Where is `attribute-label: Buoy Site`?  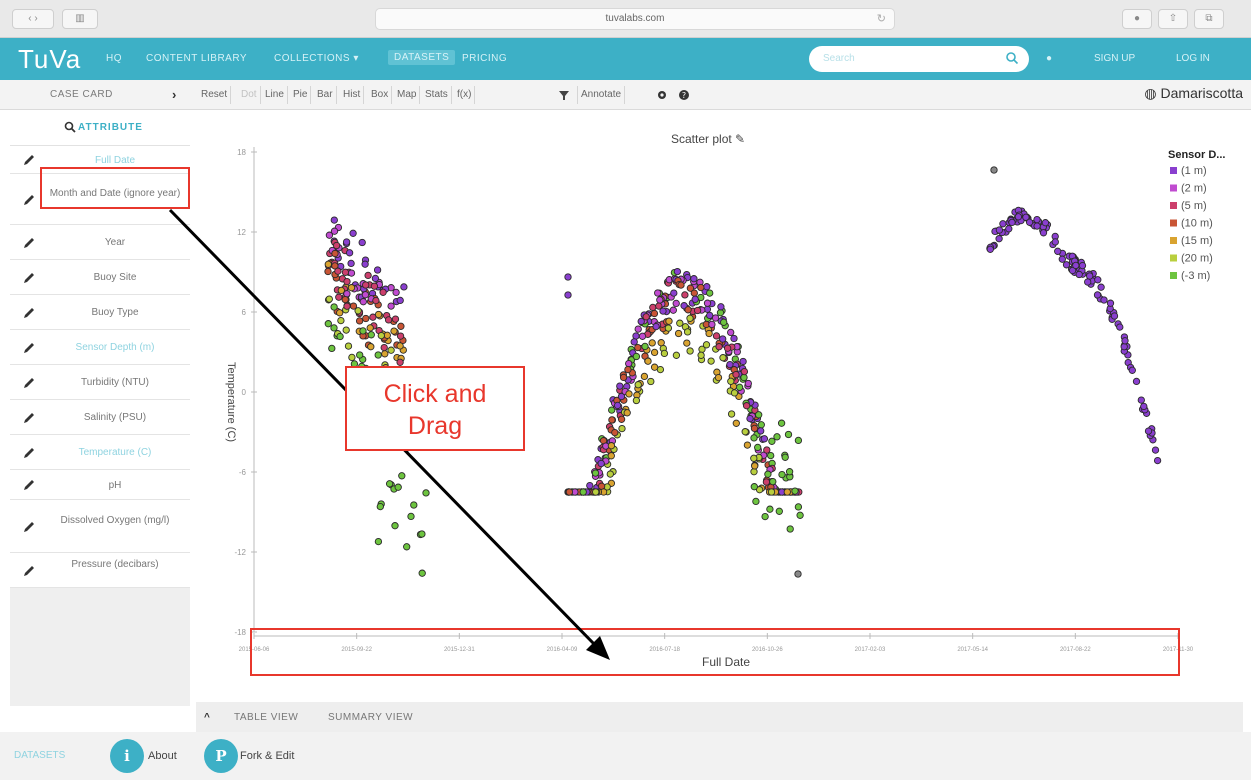 attribute-label: Buoy Site is located at coordinates (115, 277).